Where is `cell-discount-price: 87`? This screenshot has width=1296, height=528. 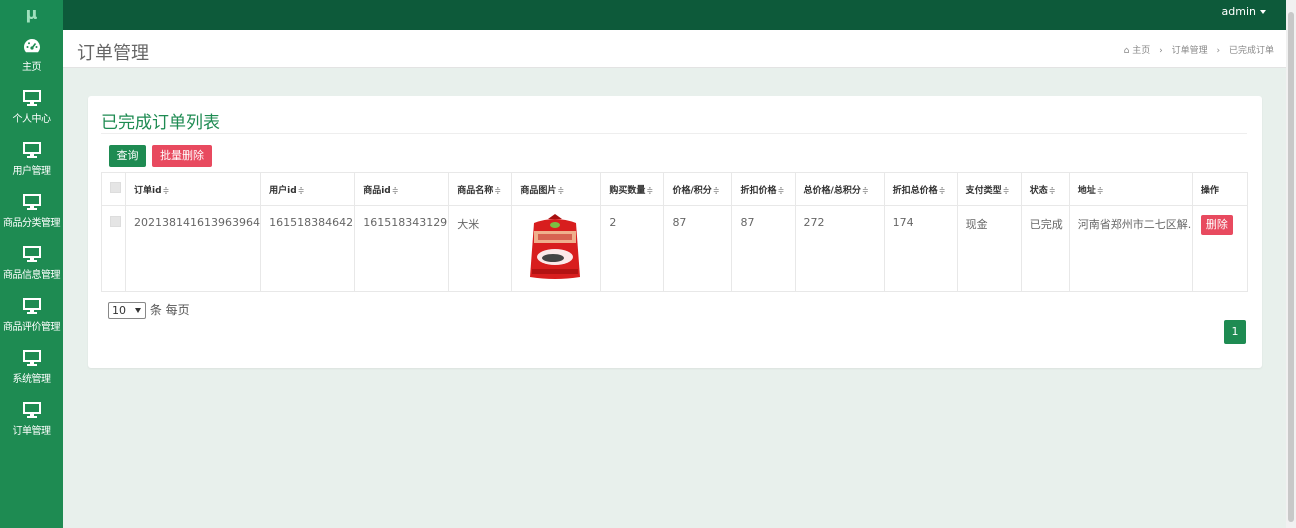
cell-discount-price: 87 is located at coordinates (763, 248).